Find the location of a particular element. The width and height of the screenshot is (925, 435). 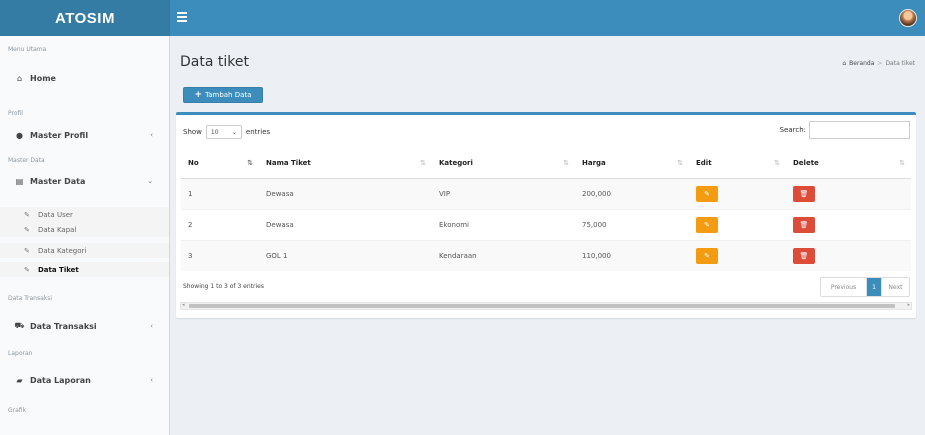

dashboard-icon: ⌂ is located at coordinates (19, 78).